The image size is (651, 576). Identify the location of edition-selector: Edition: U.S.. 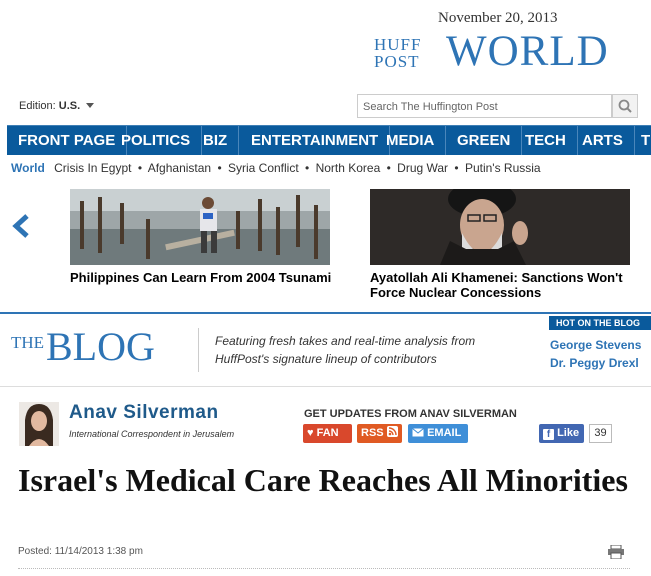
(57, 106).